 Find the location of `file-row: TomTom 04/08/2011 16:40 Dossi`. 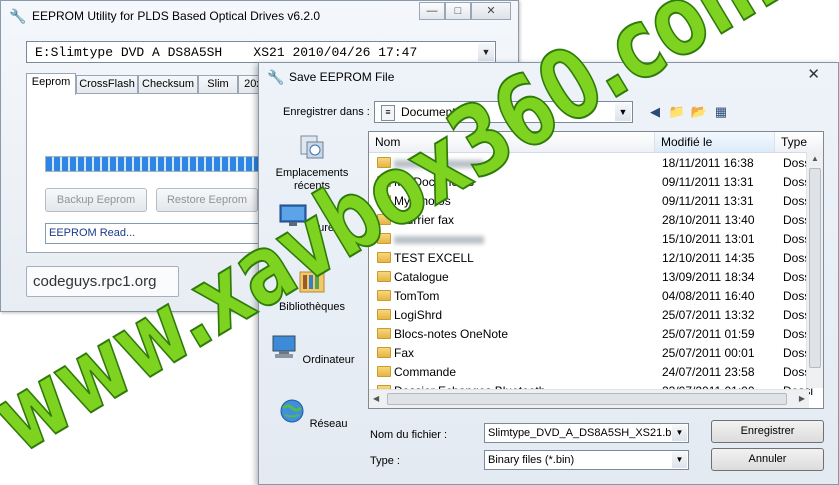

file-row: TomTom 04/08/2011 16:40 Dossi is located at coordinates (591, 296).